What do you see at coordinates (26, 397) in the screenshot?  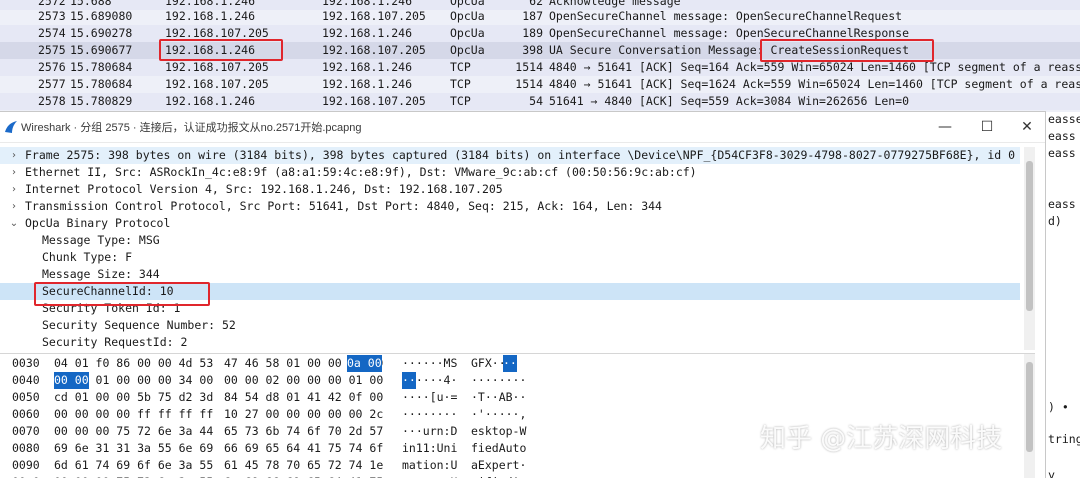 I see `hex-offset: 0050` at bounding box center [26, 397].